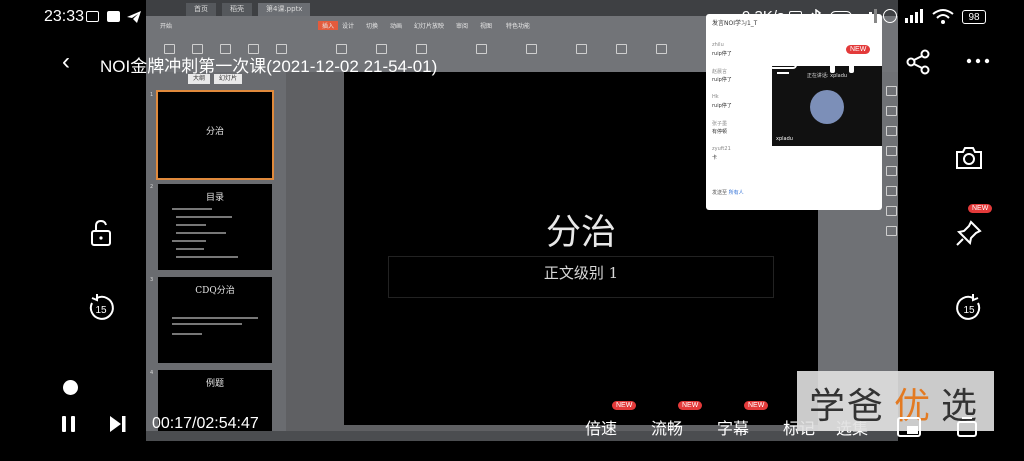 The height and width of the screenshot is (461, 1024). I want to click on chat-message: 卡, so click(715, 158).